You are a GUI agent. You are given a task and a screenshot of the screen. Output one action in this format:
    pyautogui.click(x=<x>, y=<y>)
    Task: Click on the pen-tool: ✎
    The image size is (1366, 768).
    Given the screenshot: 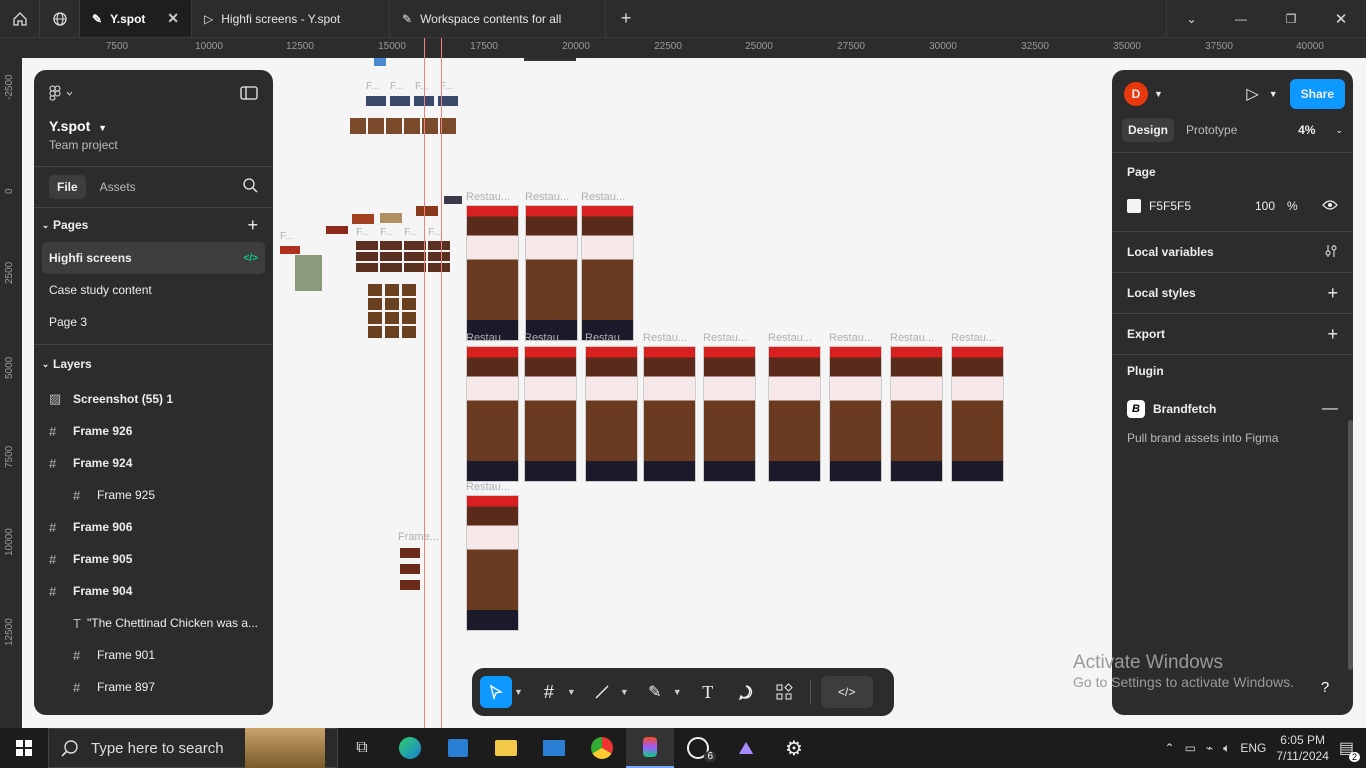 What is the action you would take?
    pyautogui.click(x=655, y=692)
    